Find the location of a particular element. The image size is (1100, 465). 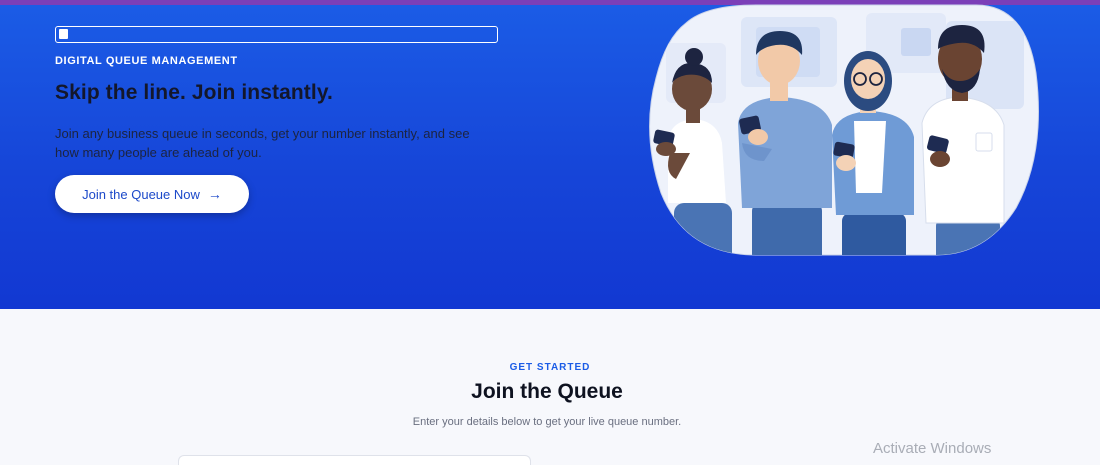

join-queue-button: Join the Queue Now → is located at coordinates (152, 194).